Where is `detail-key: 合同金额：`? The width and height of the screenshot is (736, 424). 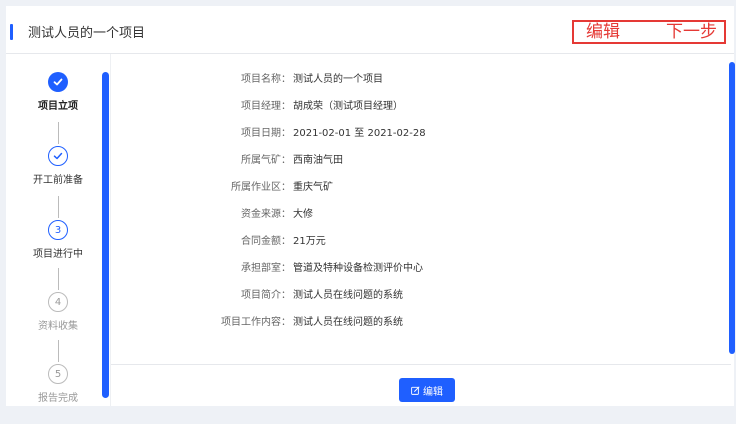
detail-key: 合同金额： is located at coordinates (266, 241).